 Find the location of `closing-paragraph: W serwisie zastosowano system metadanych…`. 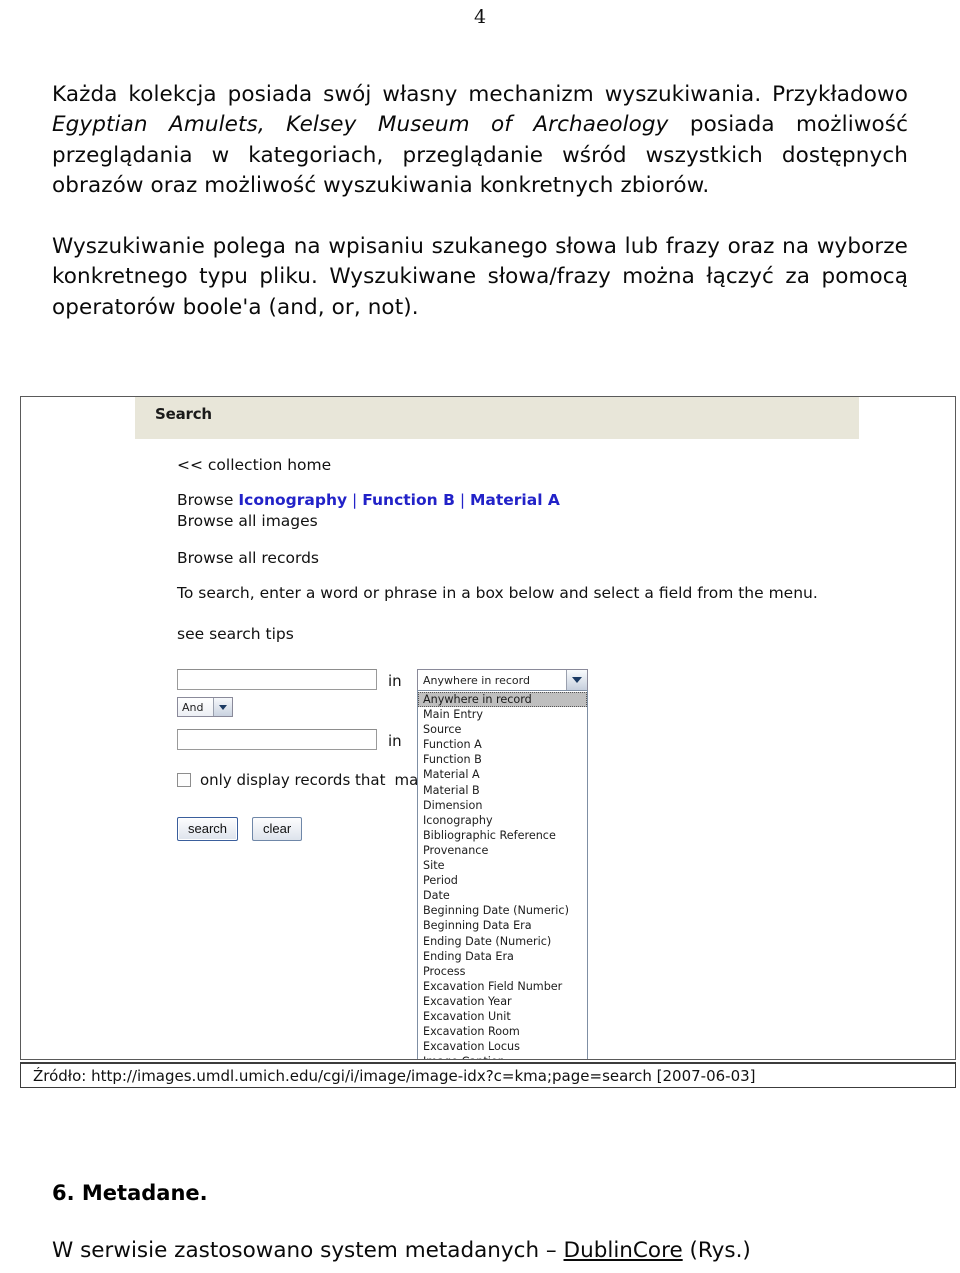

closing-paragraph: W serwisie zastosowano system metadanych… is located at coordinates (401, 1250).